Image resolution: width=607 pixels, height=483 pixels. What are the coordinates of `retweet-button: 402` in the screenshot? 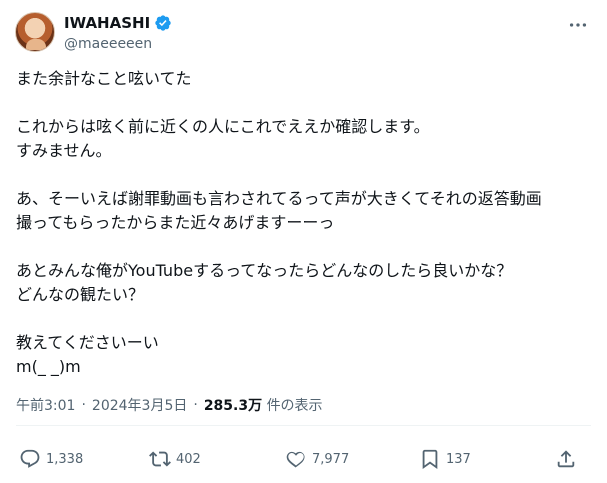 It's located at (175, 459).